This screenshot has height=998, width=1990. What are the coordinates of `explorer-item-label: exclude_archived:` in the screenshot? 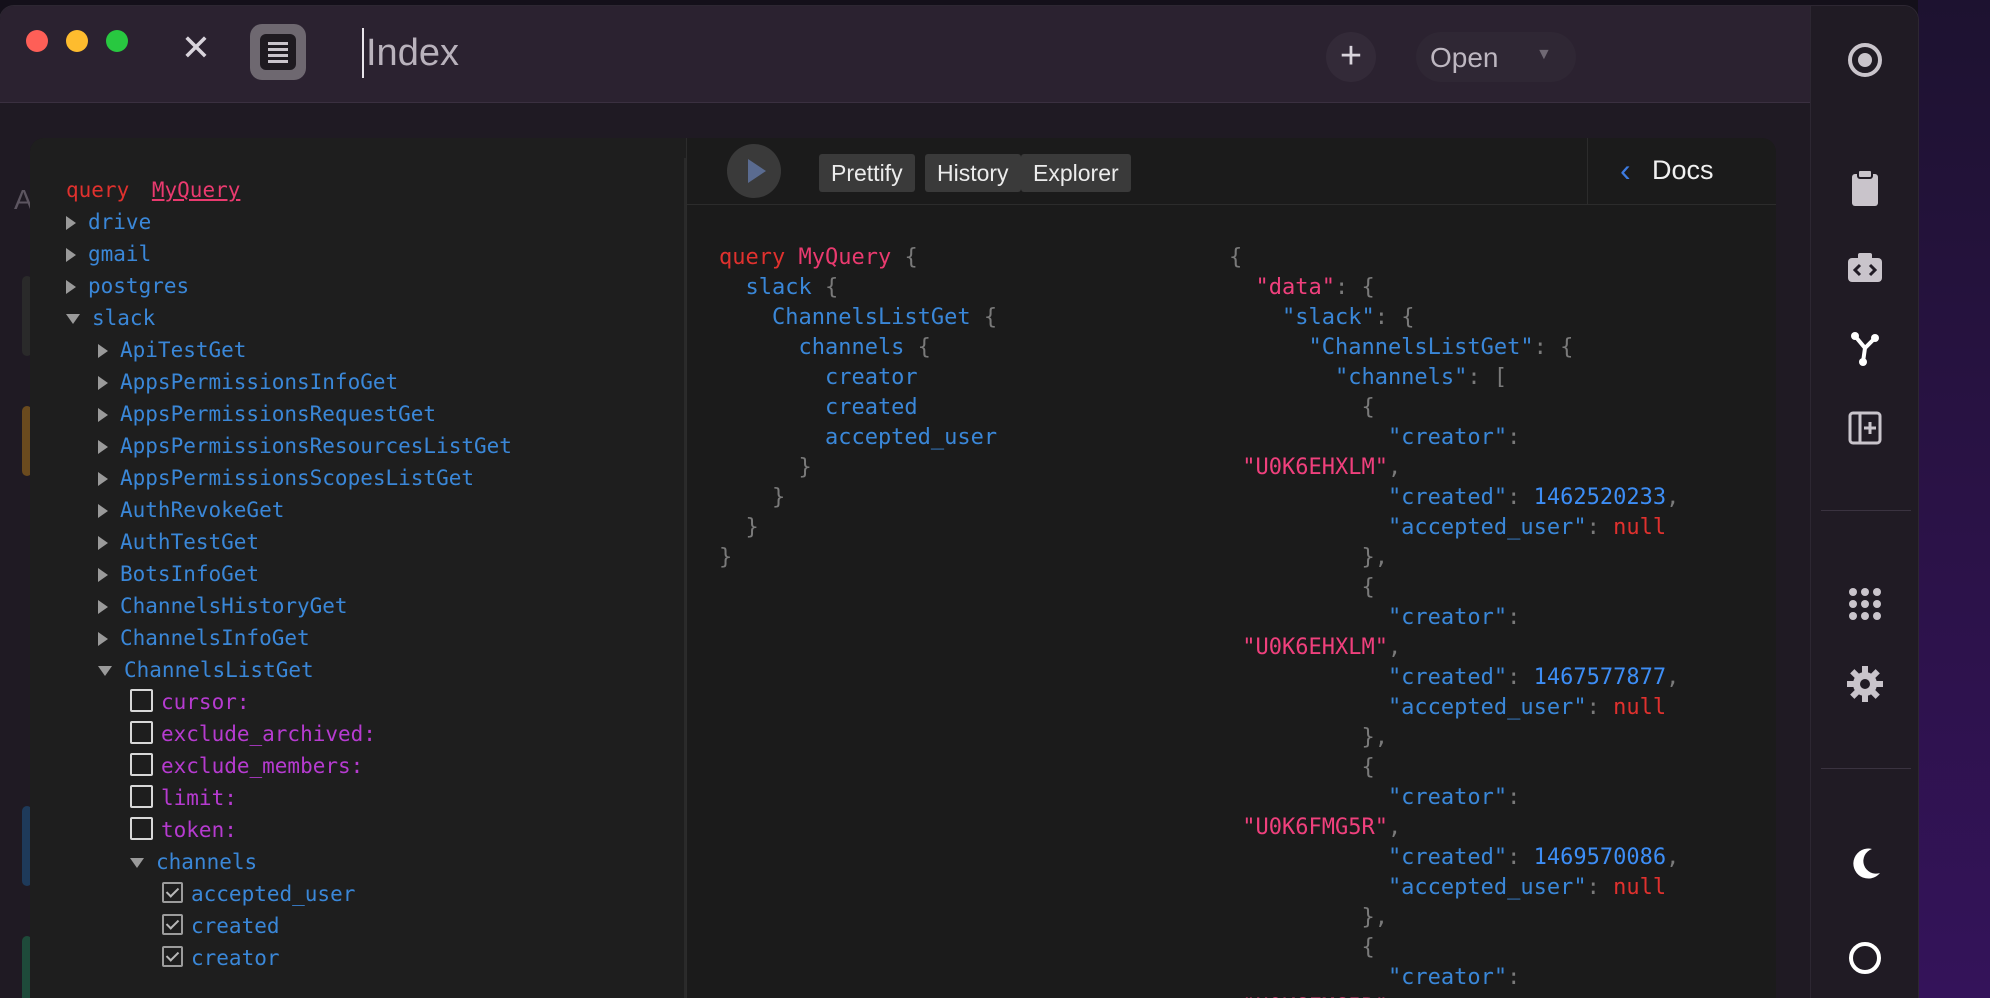 It's located at (268, 734).